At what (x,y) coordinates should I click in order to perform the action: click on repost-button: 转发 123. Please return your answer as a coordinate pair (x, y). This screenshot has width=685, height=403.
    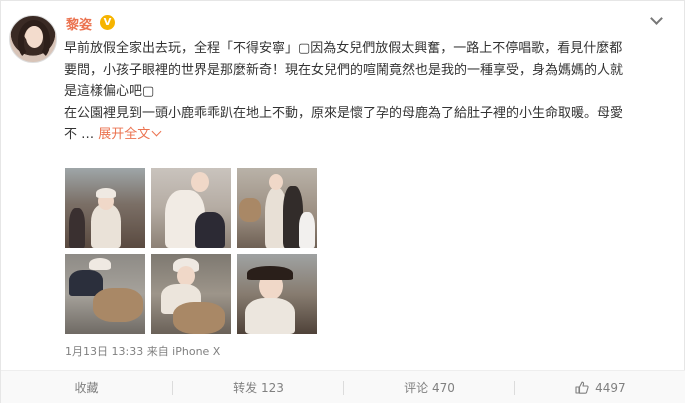
    Looking at the image, I should click on (258, 387).